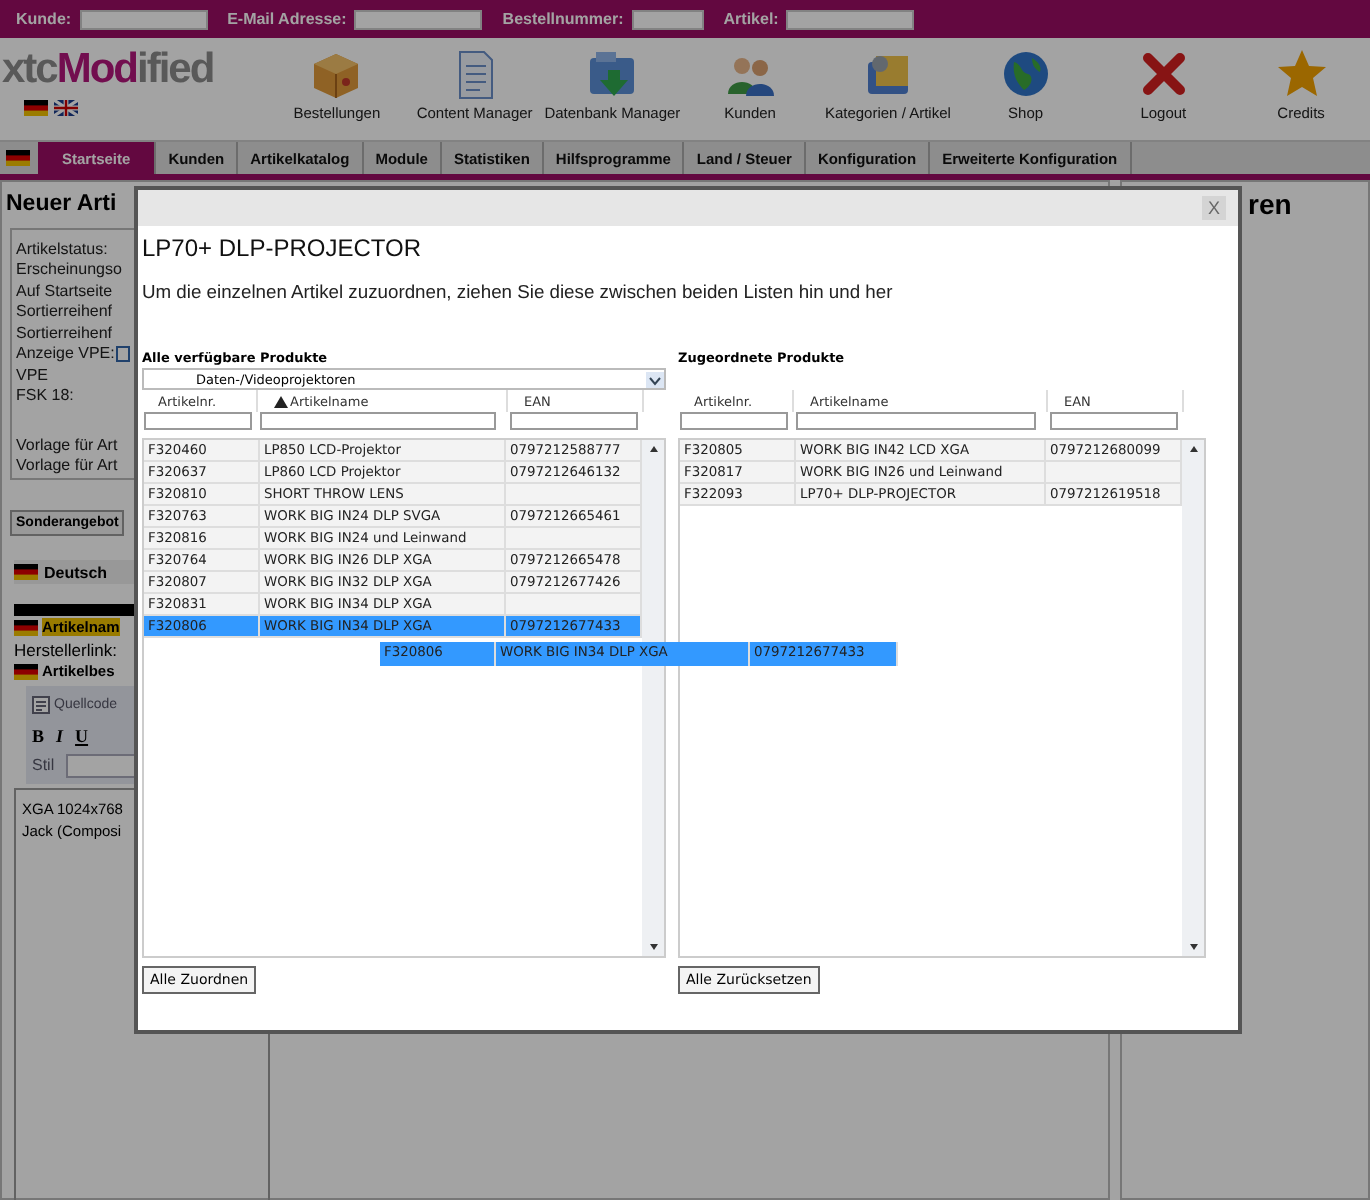 This screenshot has width=1370, height=1200. Describe the element at coordinates (65, 649) in the screenshot. I see `field-label: Herstellerlink:` at that location.